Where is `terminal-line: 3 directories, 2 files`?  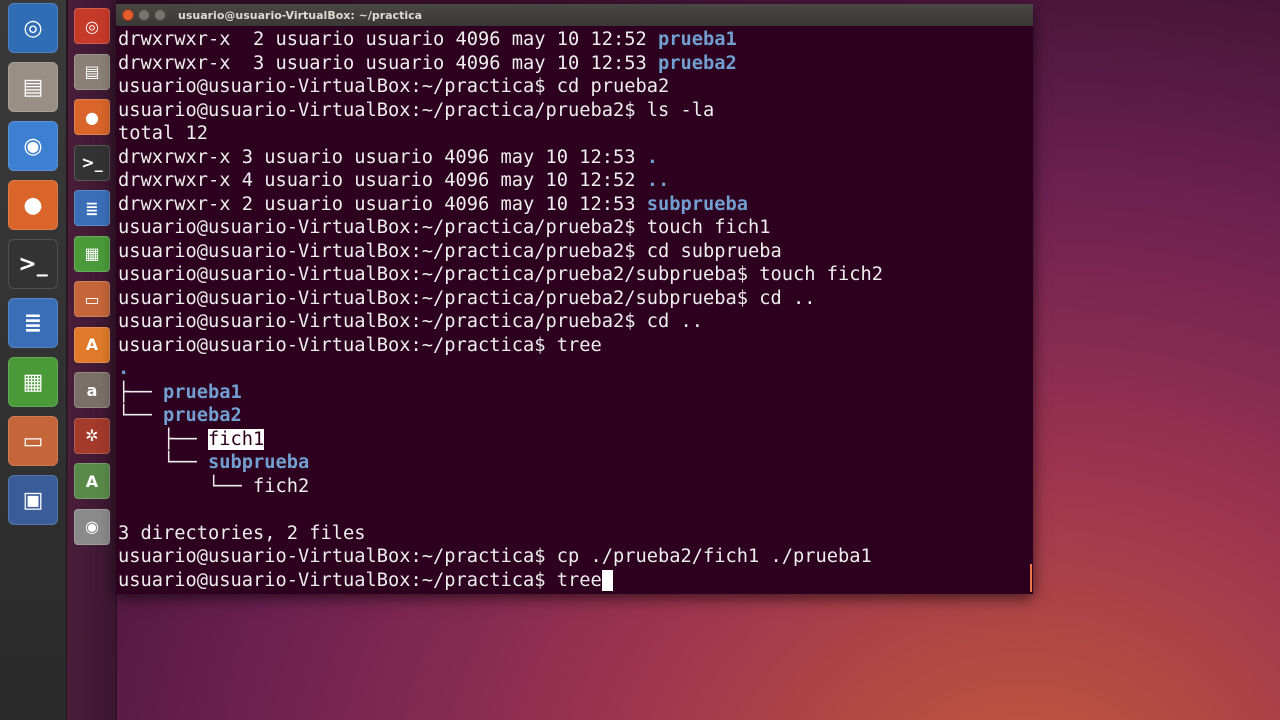 terminal-line: 3 directories, 2 files is located at coordinates (575, 534).